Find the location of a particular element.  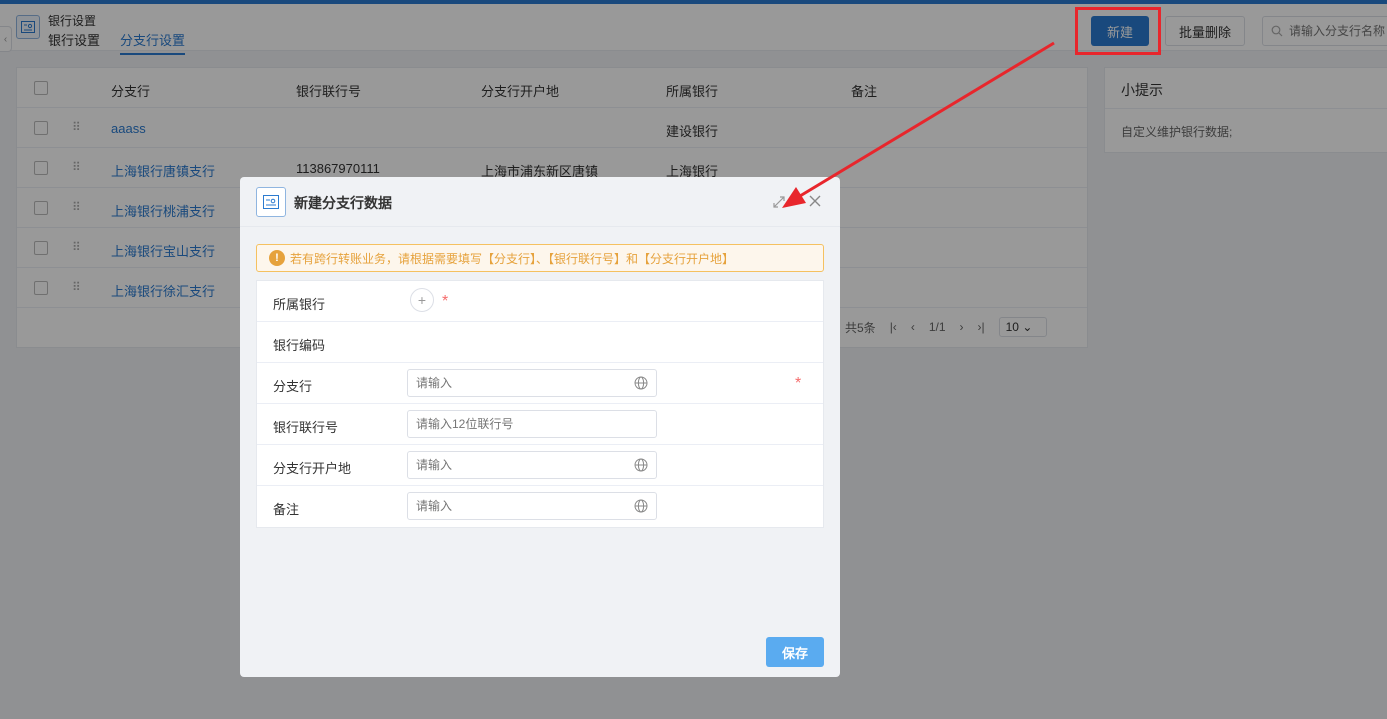

form-row-note: 备注 is located at coordinates (540, 506).